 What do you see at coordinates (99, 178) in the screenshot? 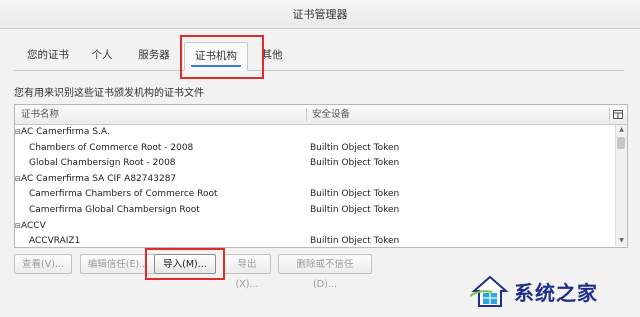
I see `group-name: AC Camerfirma SA CIF A82743287` at bounding box center [99, 178].